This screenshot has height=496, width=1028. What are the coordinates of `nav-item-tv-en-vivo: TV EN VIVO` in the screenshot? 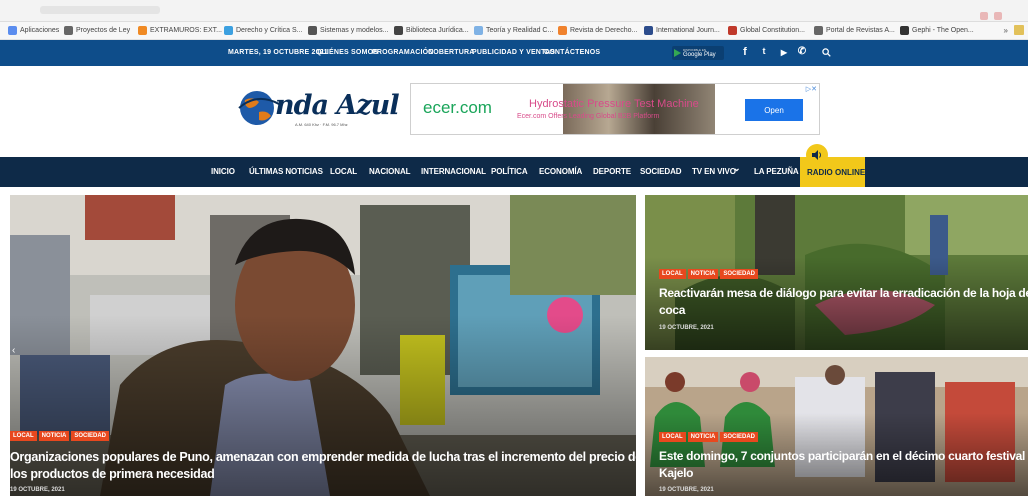 It's located at (714, 171).